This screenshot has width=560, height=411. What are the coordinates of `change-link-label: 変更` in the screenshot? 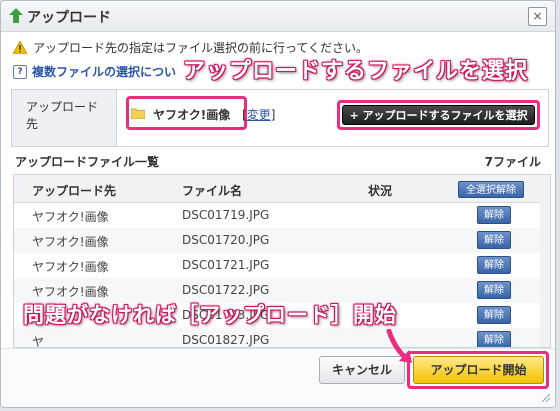 It's located at (259, 115).